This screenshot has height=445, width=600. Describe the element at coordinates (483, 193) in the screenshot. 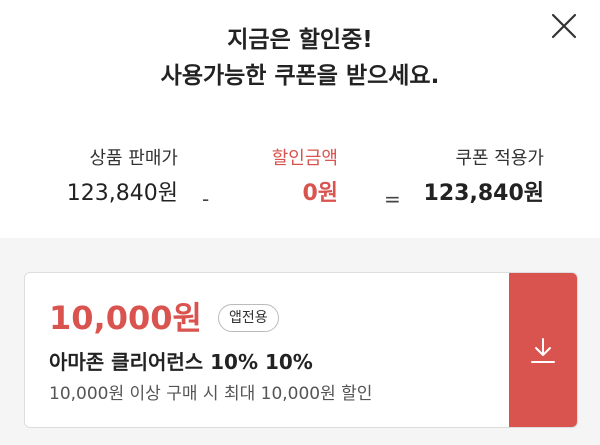

I see `final-price-value: 123,840원` at that location.